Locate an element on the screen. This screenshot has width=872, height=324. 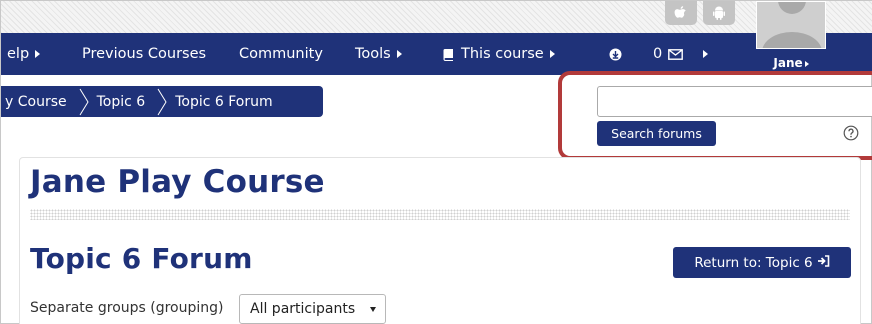
nav-help: elp is located at coordinates (24, 54).